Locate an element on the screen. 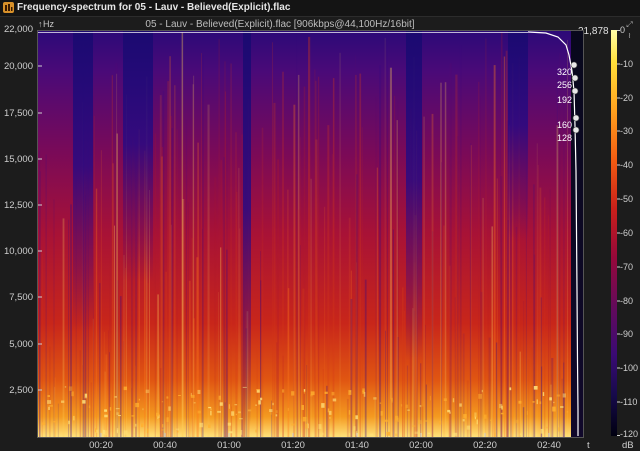  colorbar-label: -30 is located at coordinates (627, 131).